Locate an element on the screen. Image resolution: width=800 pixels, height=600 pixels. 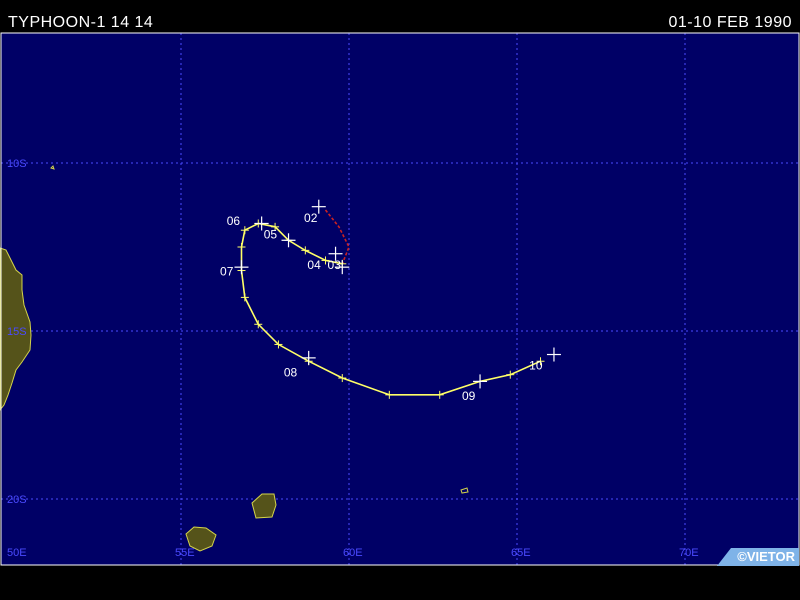
day-label-02: 02 is located at coordinates (311, 218).